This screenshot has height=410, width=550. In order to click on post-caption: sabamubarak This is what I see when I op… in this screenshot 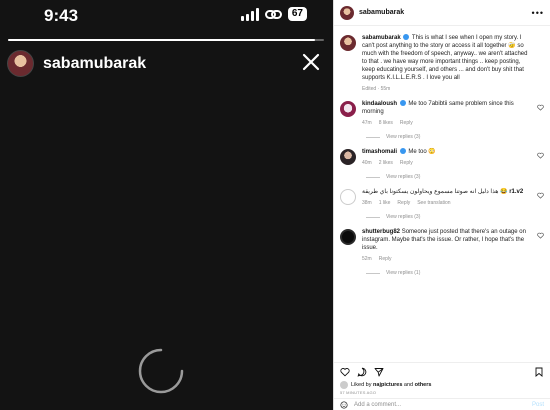, I will do `click(442, 59)`.